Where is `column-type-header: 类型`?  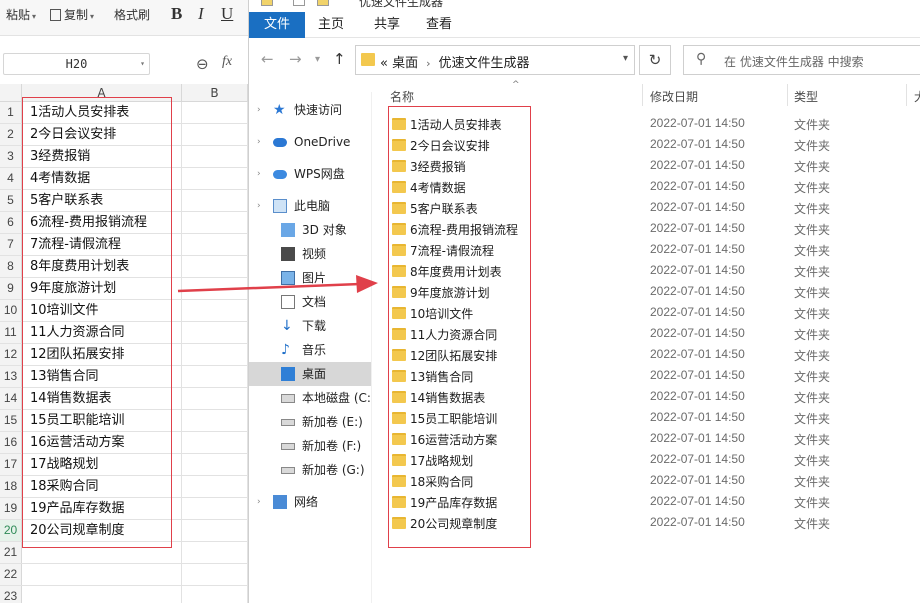 column-type-header: 类型 is located at coordinates (806, 96).